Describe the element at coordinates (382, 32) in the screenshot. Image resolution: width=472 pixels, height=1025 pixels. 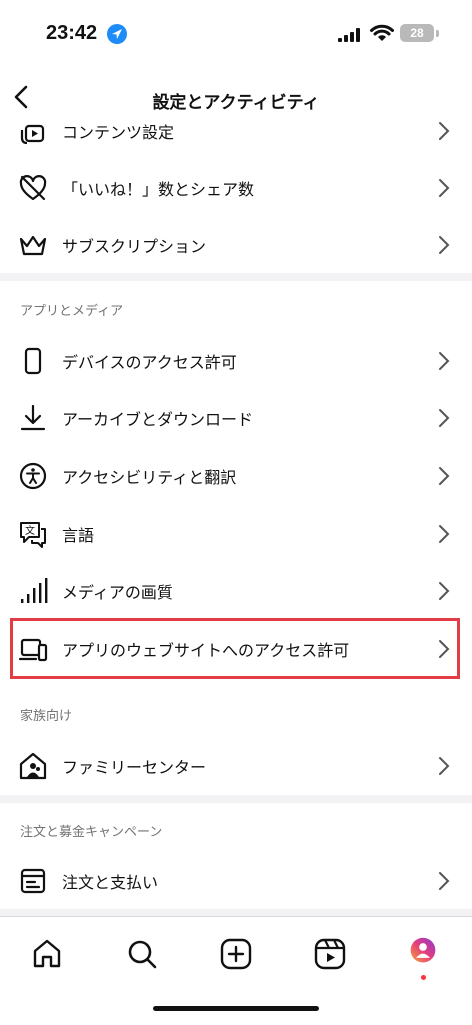
I see `wifi-icon` at that location.